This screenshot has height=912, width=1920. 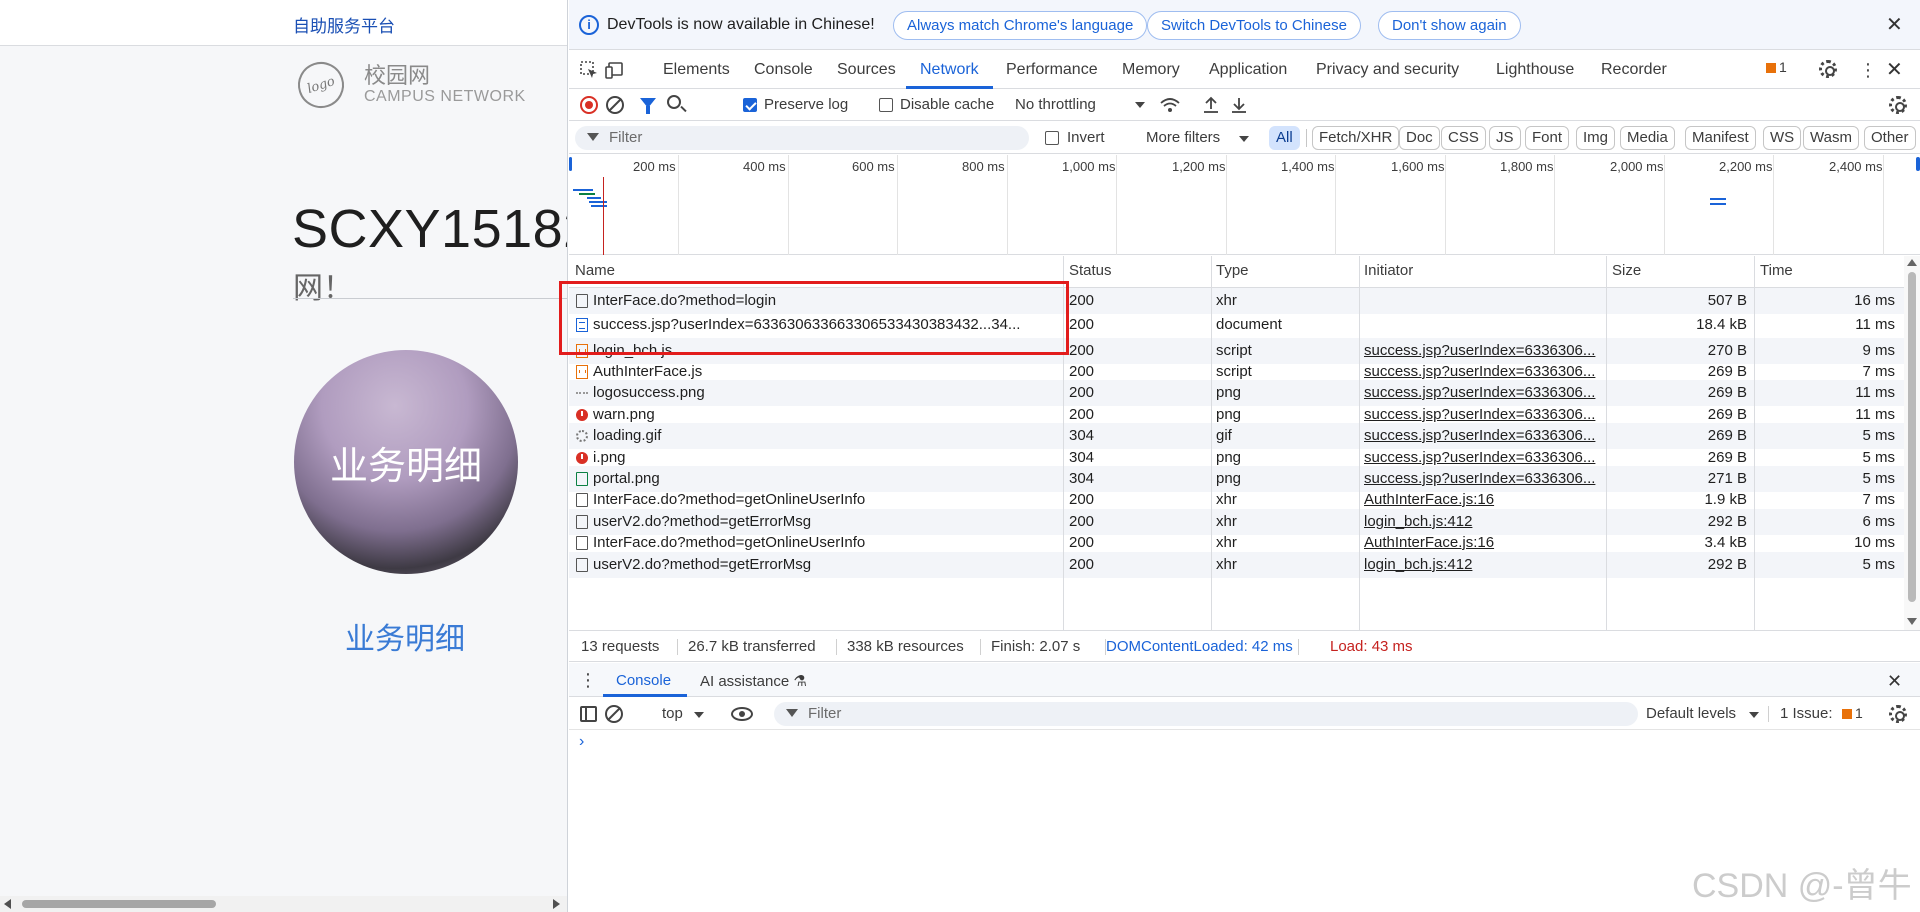 I want to click on business-details-circle: 业务明细, so click(x=406, y=462).